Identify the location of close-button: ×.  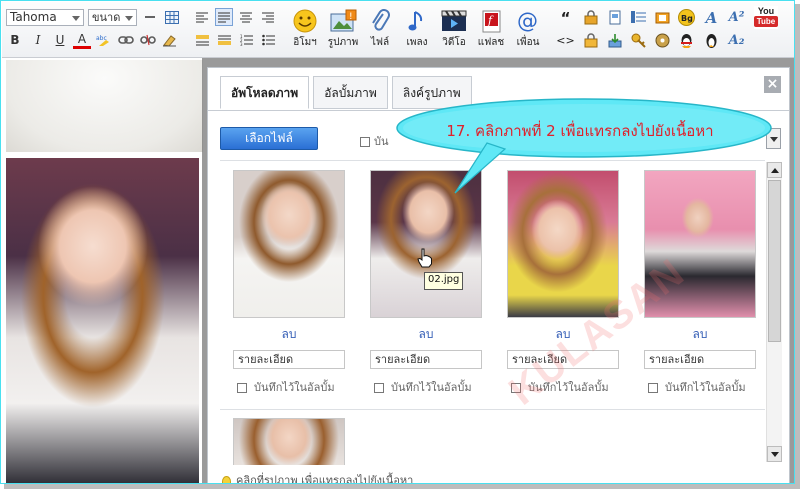
(772, 84).